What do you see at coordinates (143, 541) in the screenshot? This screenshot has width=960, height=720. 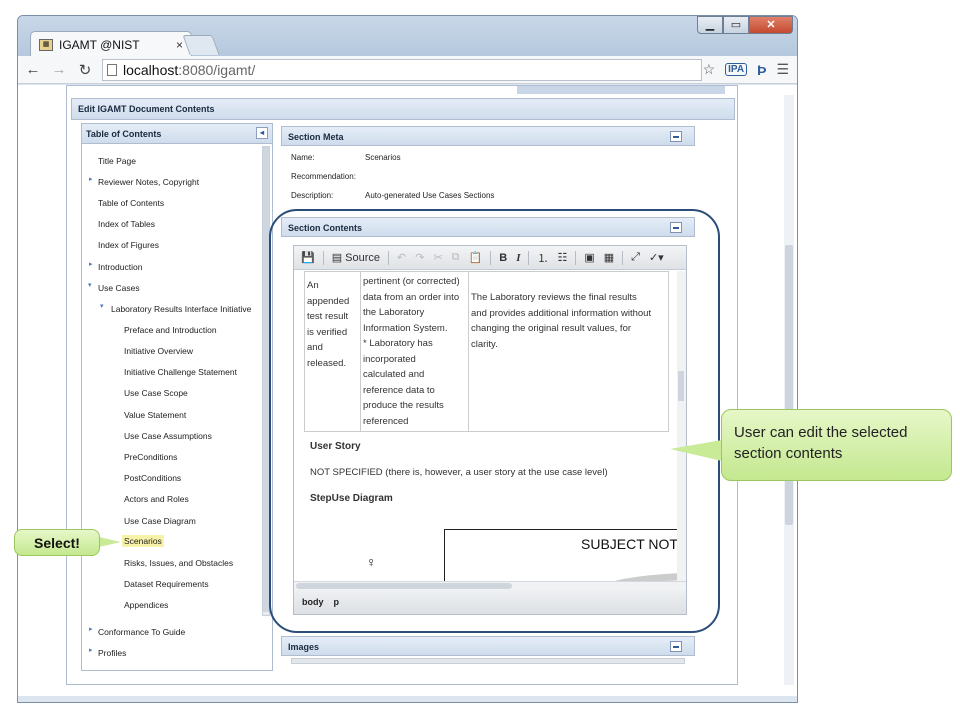 I see `toc-item-scenarios: Scenarios` at bounding box center [143, 541].